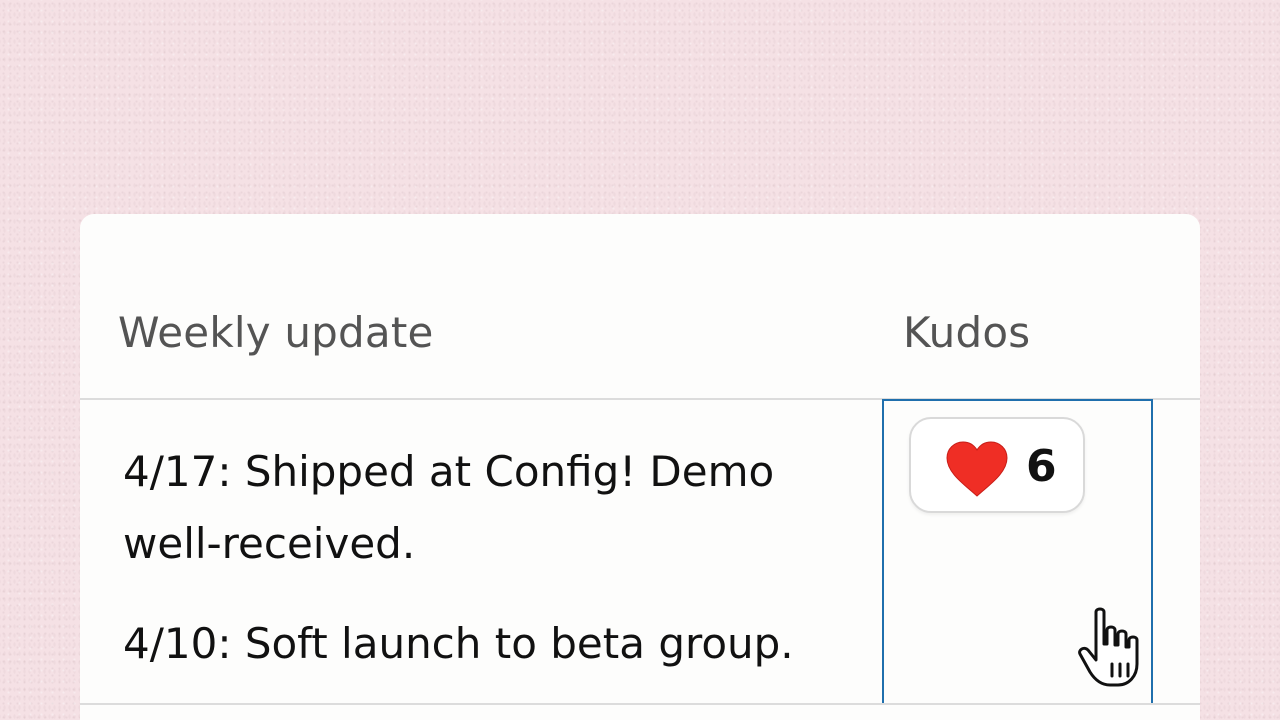 This screenshot has height=720, width=1280. I want to click on row-divider, so click(640, 704).